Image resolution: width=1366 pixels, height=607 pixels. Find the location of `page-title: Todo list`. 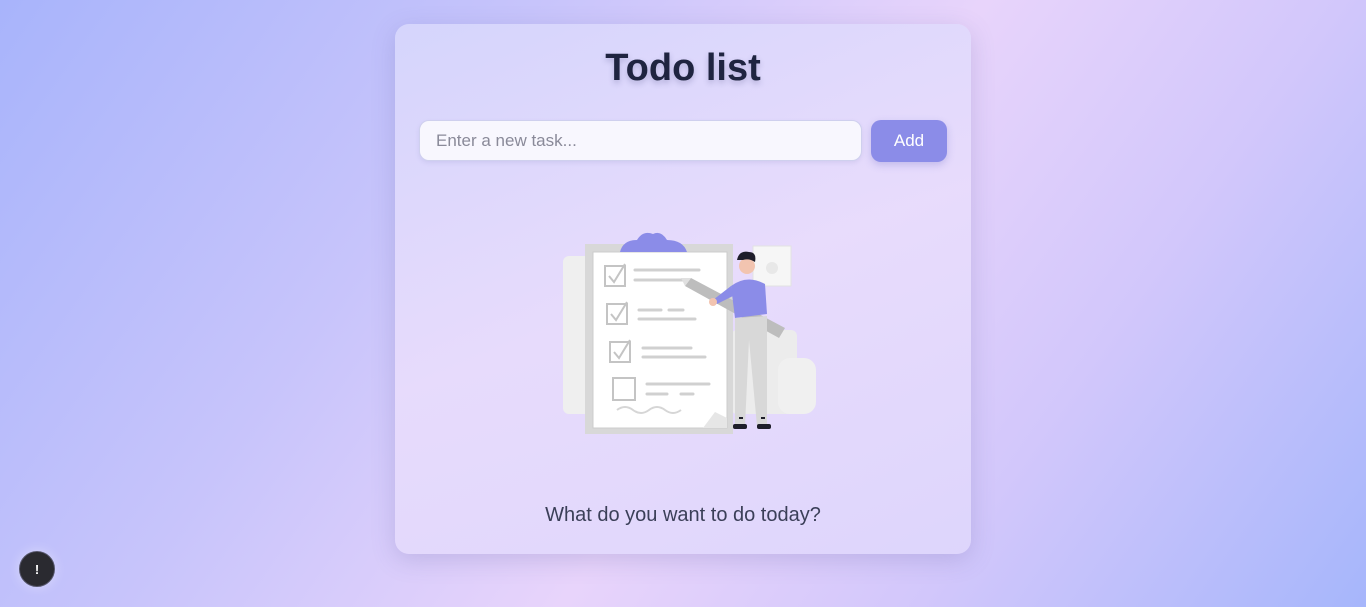

page-title: Todo list is located at coordinates (683, 68).